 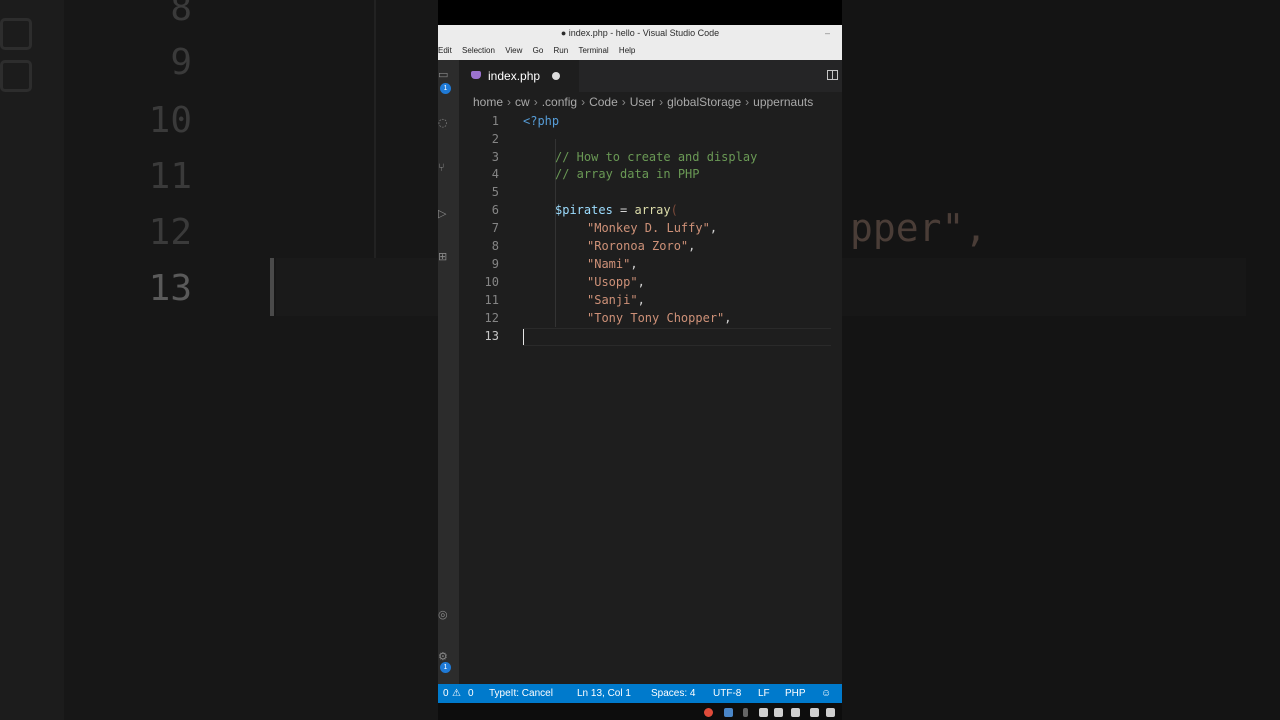 What do you see at coordinates (495, 210) in the screenshot?
I see `line-number: 6` at bounding box center [495, 210].